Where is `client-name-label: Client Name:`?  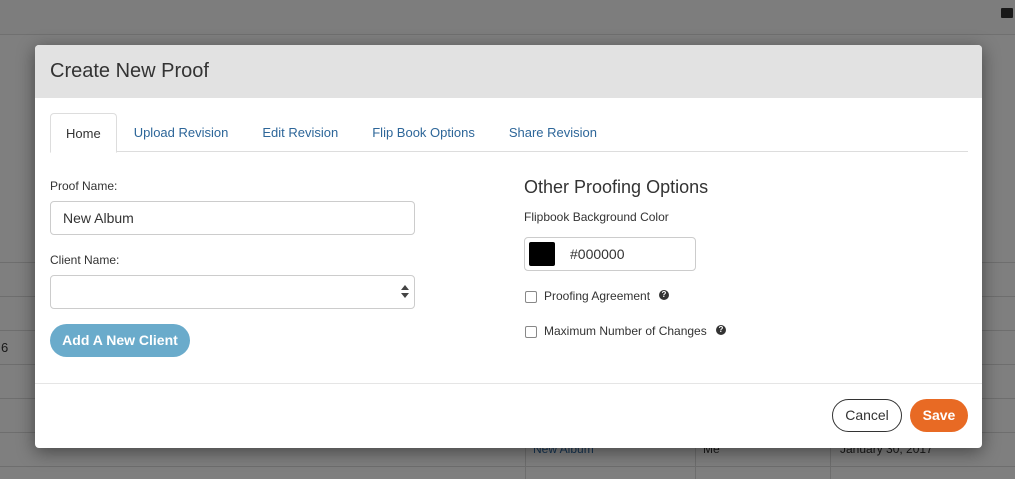
client-name-label: Client Name: is located at coordinates (85, 260).